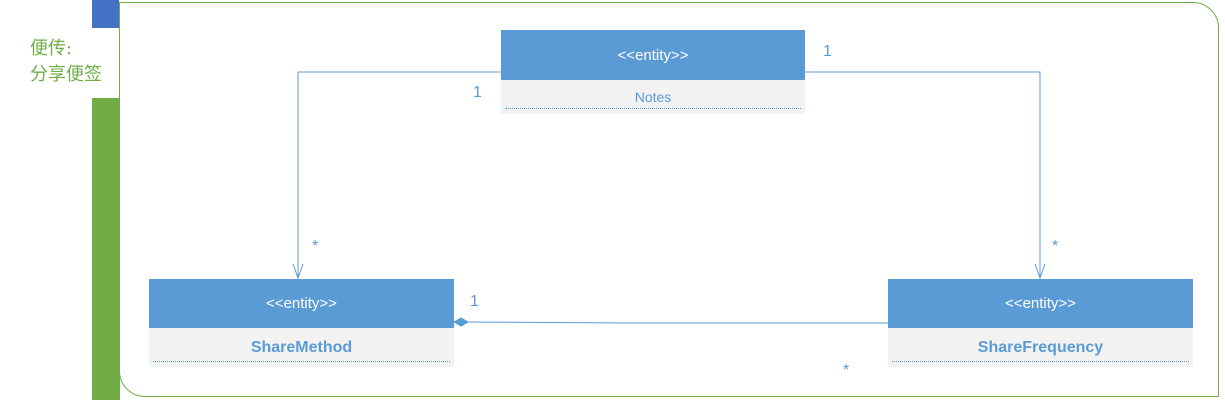  What do you see at coordinates (301, 347) in the screenshot?
I see `entity-share-method-name: ShareMethod` at bounding box center [301, 347].